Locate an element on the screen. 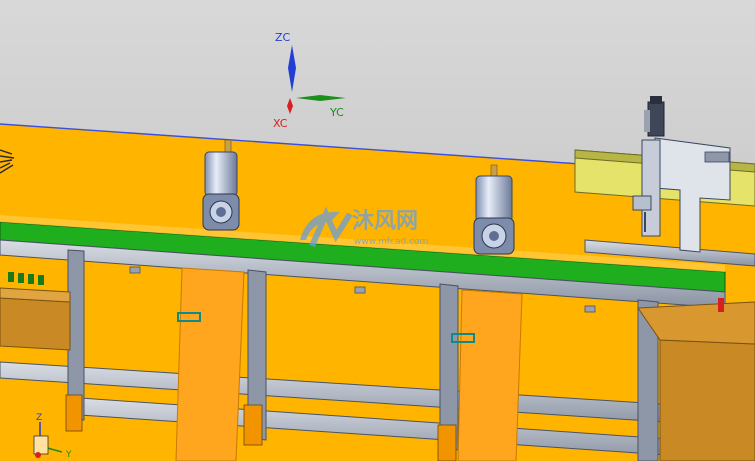 The image size is (755, 461). carton-right is located at coordinates (707, 400).